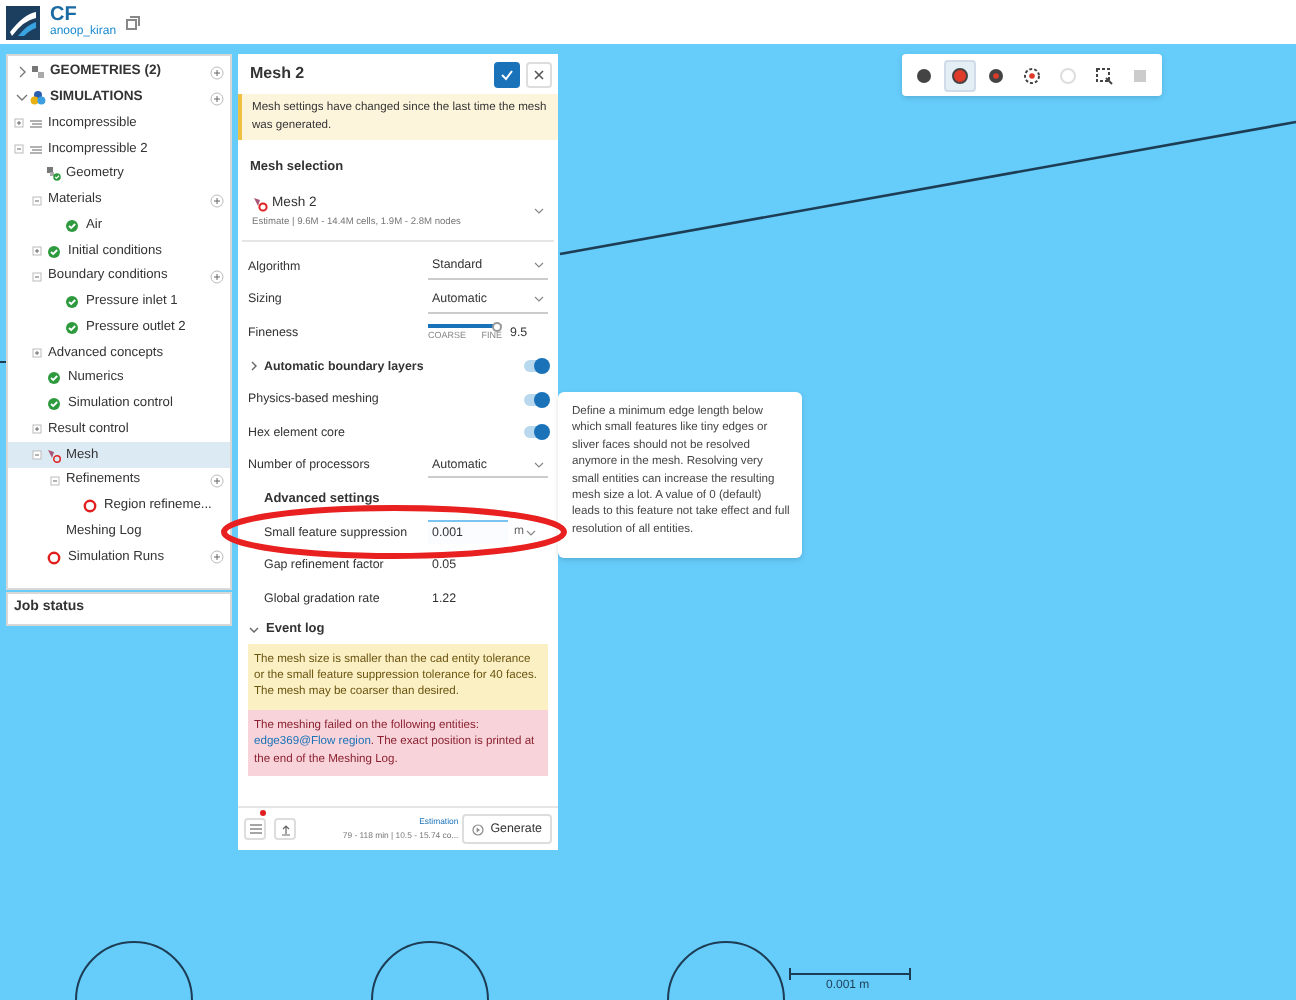 Image resolution: width=1296 pixels, height=1000 pixels. What do you see at coordinates (23, 22) in the screenshot?
I see `logo-icon` at bounding box center [23, 22].